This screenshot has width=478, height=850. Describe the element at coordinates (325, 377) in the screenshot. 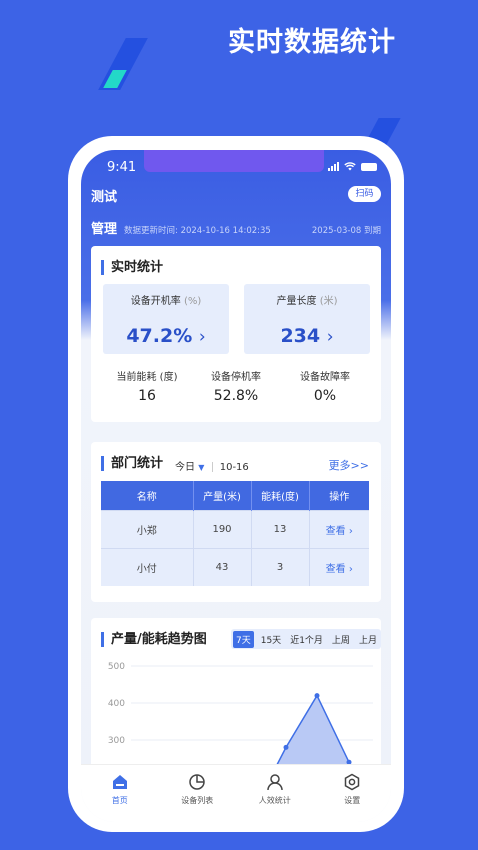

I see `fault-label: 设备故障率` at that location.